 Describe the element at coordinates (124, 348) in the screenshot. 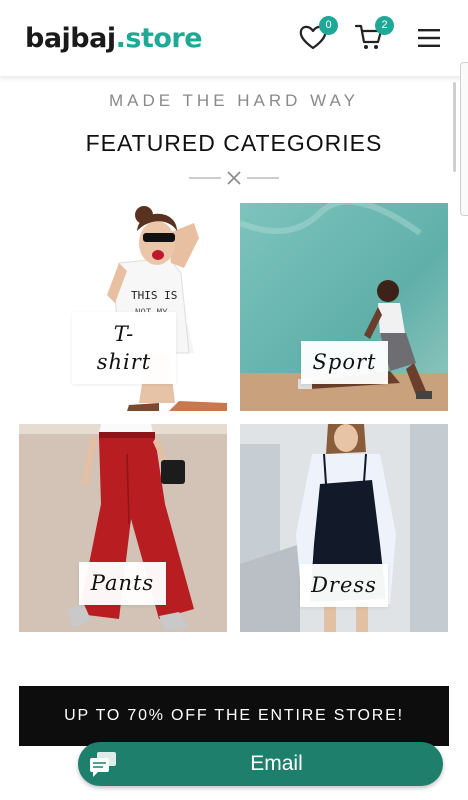

I see `category-label-tshirt: T- shirt` at that location.